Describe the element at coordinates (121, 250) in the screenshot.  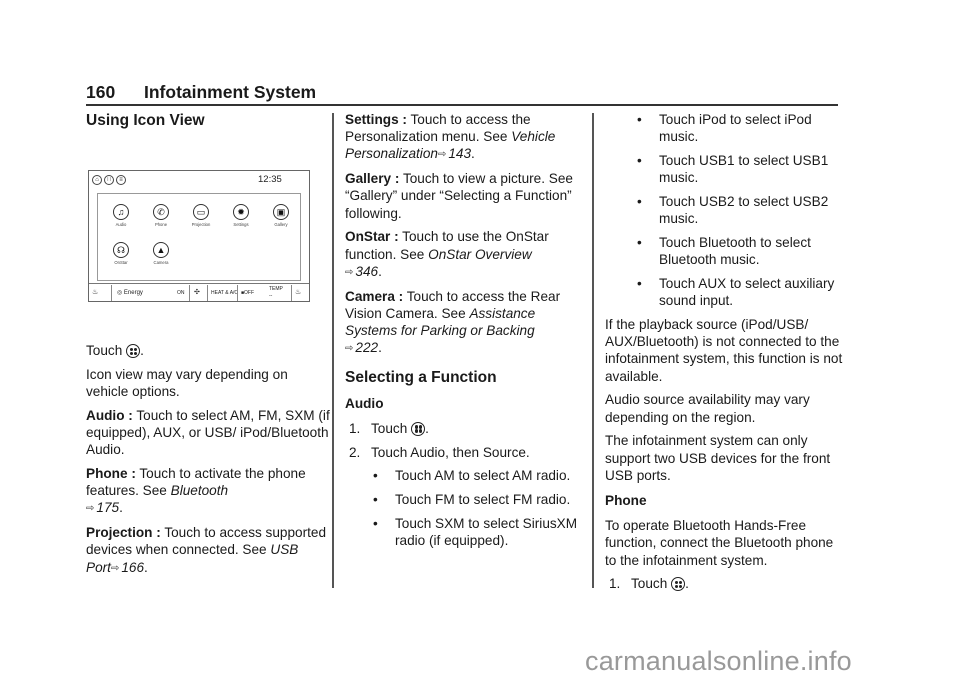
I see `onstar-icon: ☊` at that location.